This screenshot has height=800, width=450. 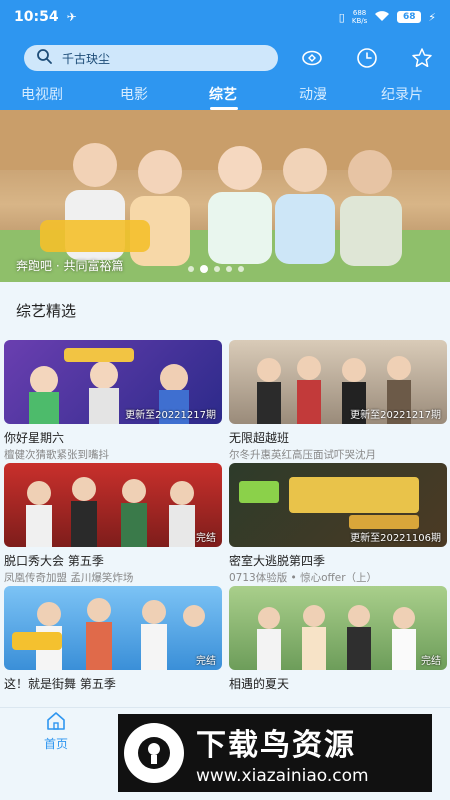 I want to click on video-card: 完结 这！就是街舞 第五季, so click(x=113, y=639).